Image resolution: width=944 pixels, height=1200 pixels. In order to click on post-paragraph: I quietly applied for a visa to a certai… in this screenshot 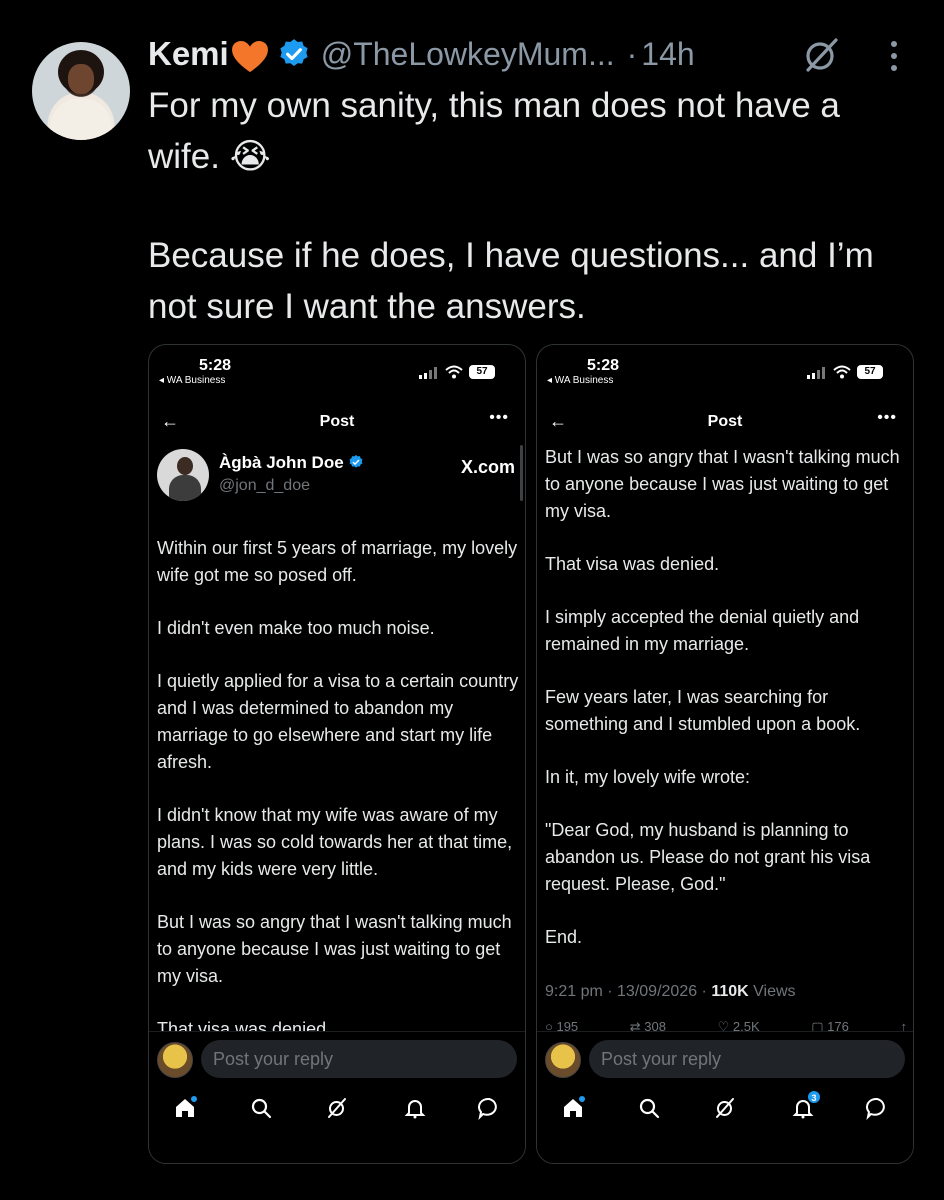, I will do `click(338, 721)`.